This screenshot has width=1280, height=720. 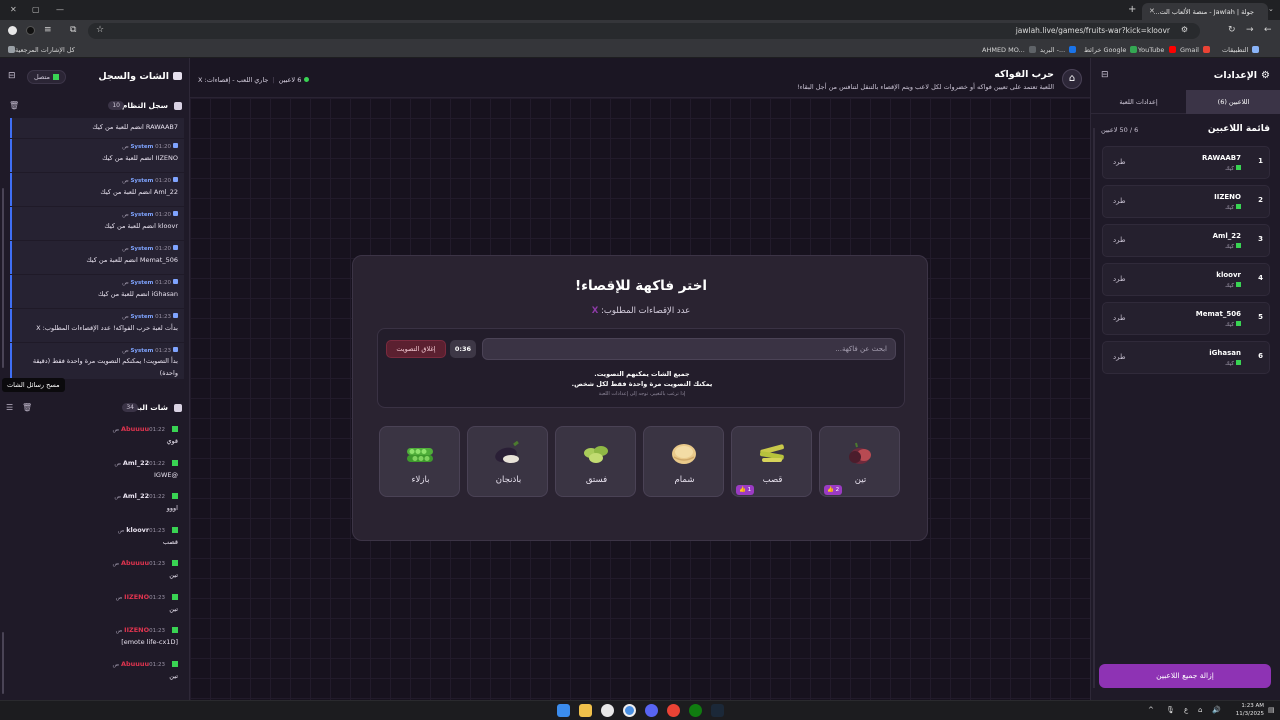 What do you see at coordinates (136, 496) in the screenshot?
I see `chat-username: Aml_22` at bounding box center [136, 496].